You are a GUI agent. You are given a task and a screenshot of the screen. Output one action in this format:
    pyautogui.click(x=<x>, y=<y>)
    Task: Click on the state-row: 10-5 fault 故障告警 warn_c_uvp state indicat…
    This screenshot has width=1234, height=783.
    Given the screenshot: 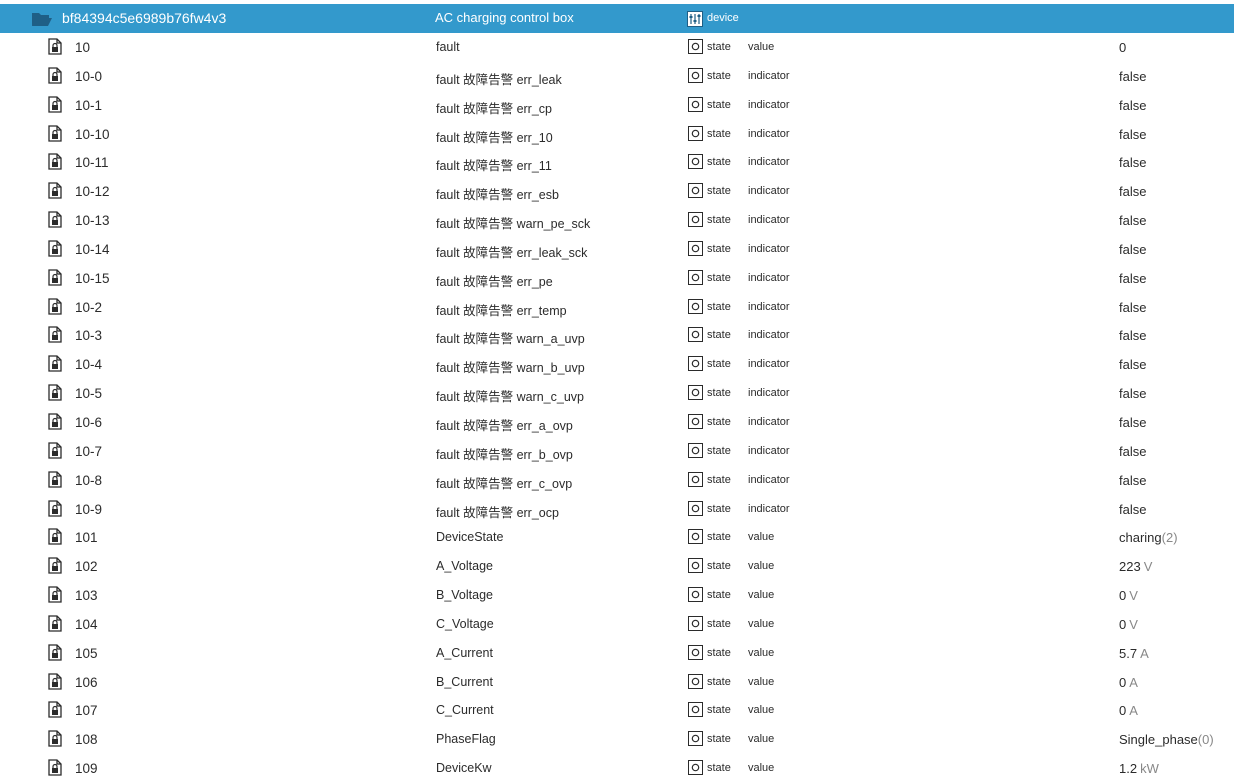 What is the action you would take?
    pyautogui.click(x=617, y=393)
    